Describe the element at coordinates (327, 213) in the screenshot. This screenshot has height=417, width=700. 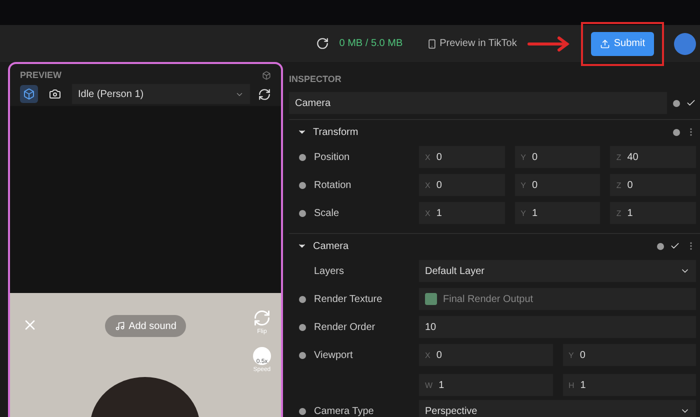
I see `property-label: Scale` at that location.